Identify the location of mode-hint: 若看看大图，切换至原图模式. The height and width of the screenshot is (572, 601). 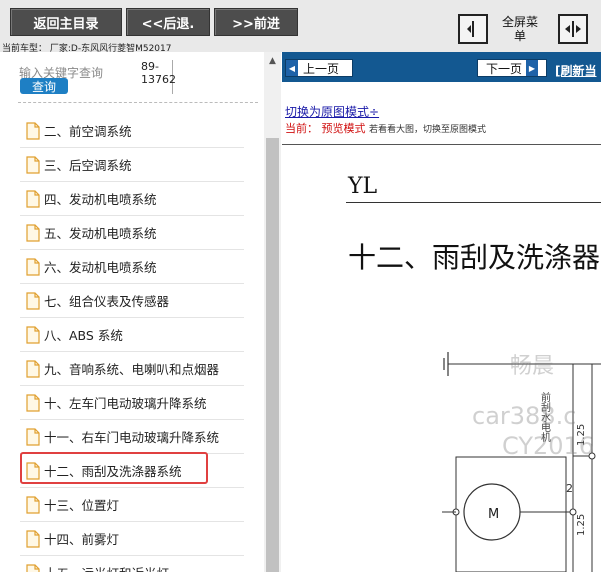
(428, 130).